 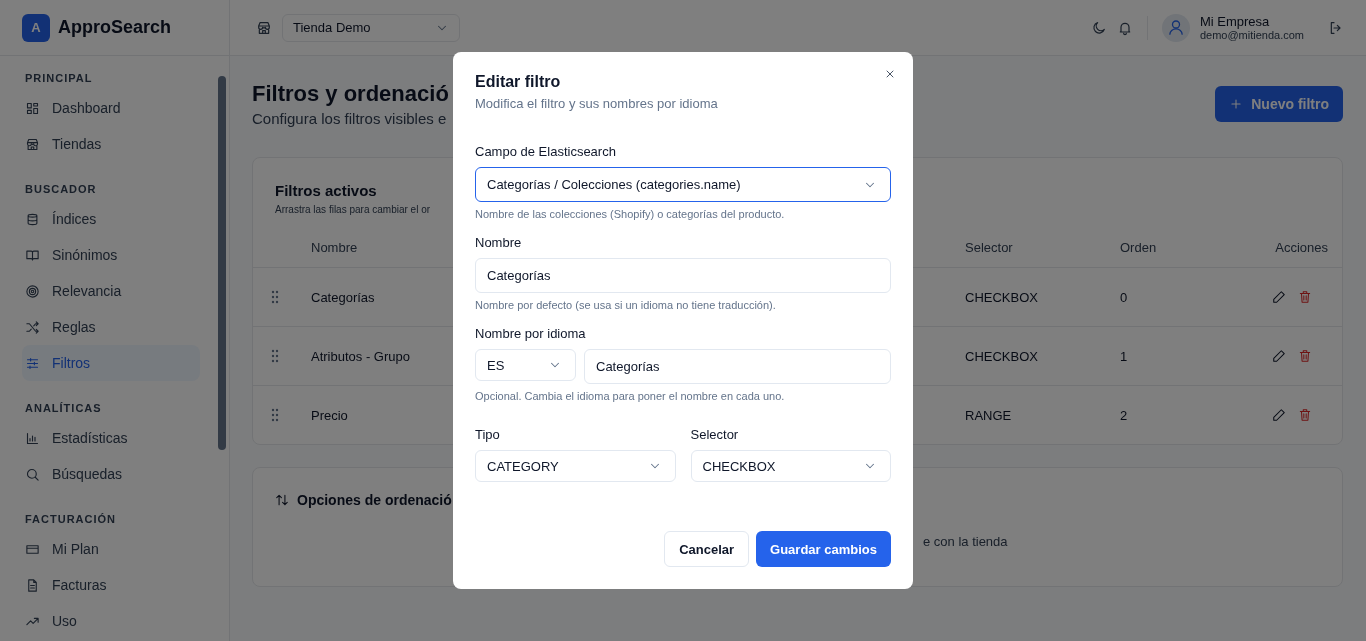 What do you see at coordinates (32, 255) in the screenshot?
I see `book-icon` at bounding box center [32, 255].